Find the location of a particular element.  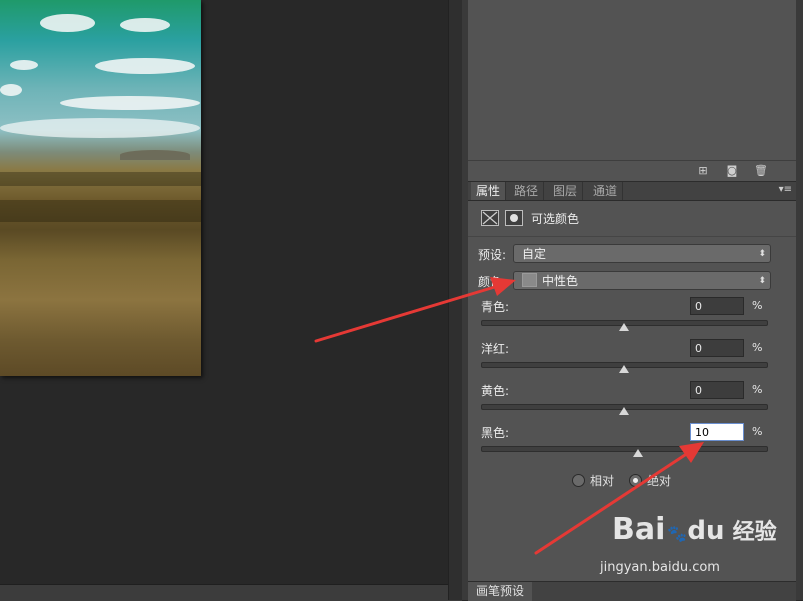

yellow-percent: % is located at coordinates (757, 389).